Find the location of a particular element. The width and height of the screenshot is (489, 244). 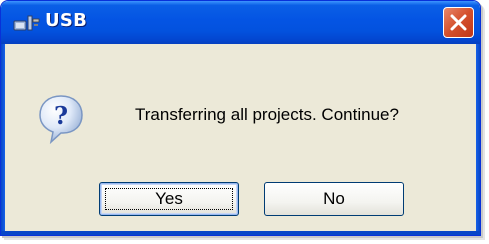

window-frame-right is located at coordinates (478, 139).